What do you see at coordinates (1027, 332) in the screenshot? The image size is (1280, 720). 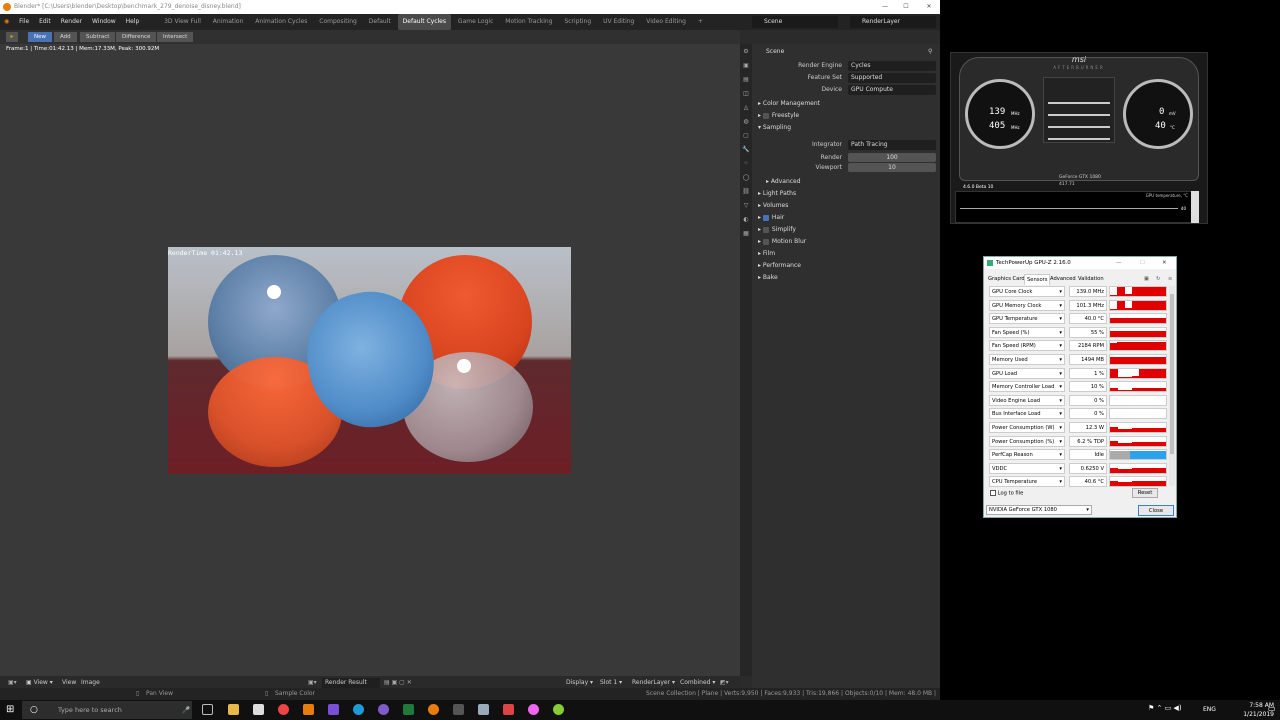 I see `sensor-label: Fan Speed (%) ▾` at bounding box center [1027, 332].